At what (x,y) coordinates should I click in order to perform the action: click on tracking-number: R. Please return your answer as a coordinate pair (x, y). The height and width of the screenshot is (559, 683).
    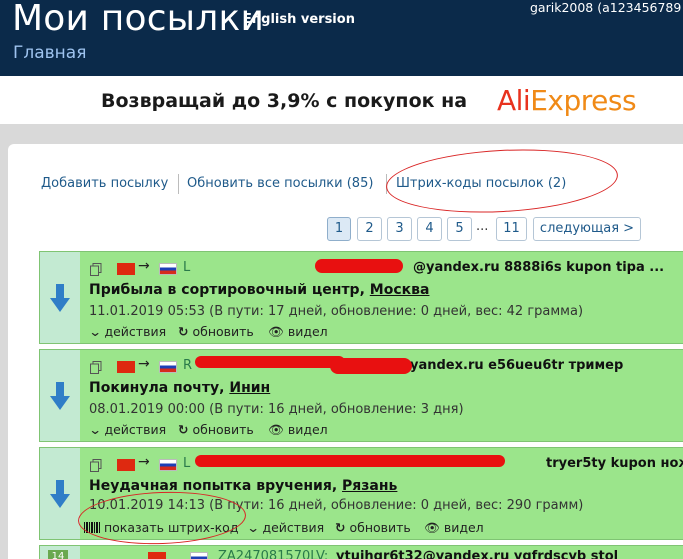
    Looking at the image, I should click on (187, 365).